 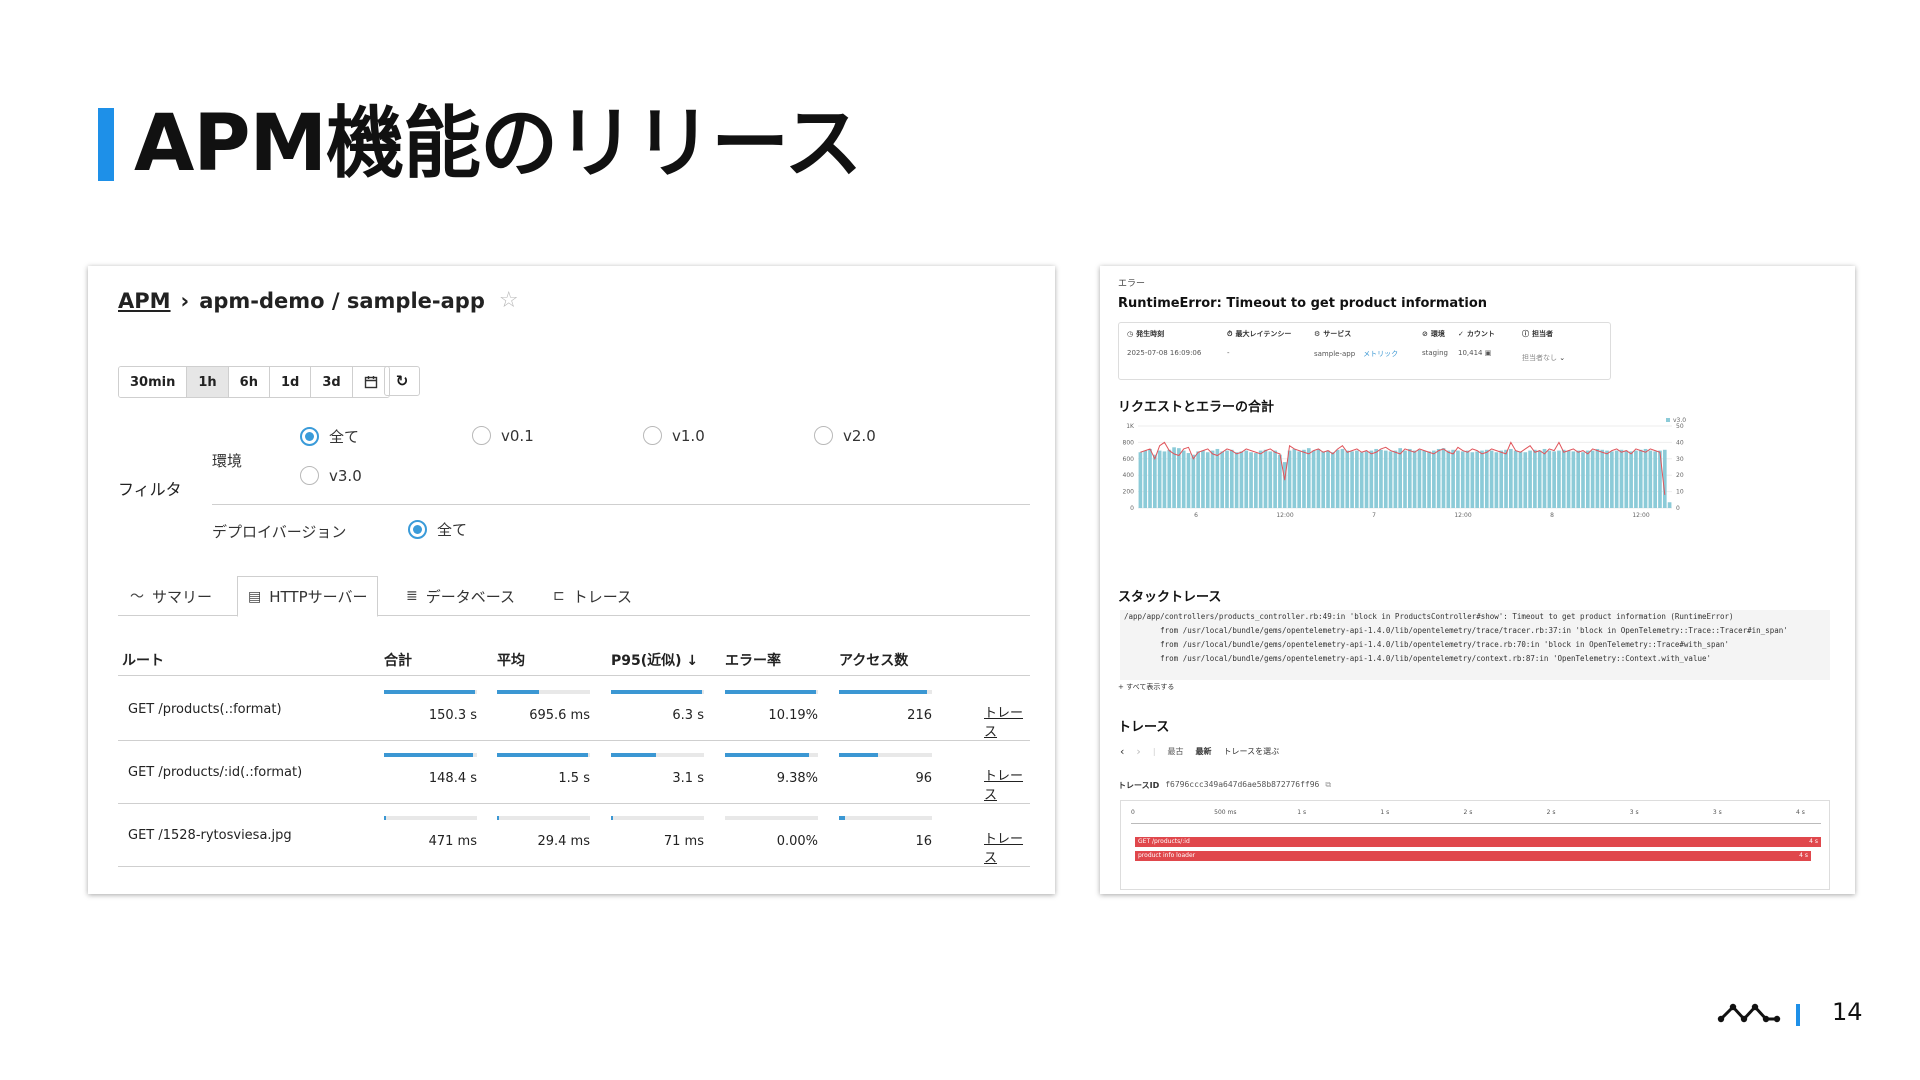 I want to click on copy-icon: ⧉, so click(x=1328, y=785).